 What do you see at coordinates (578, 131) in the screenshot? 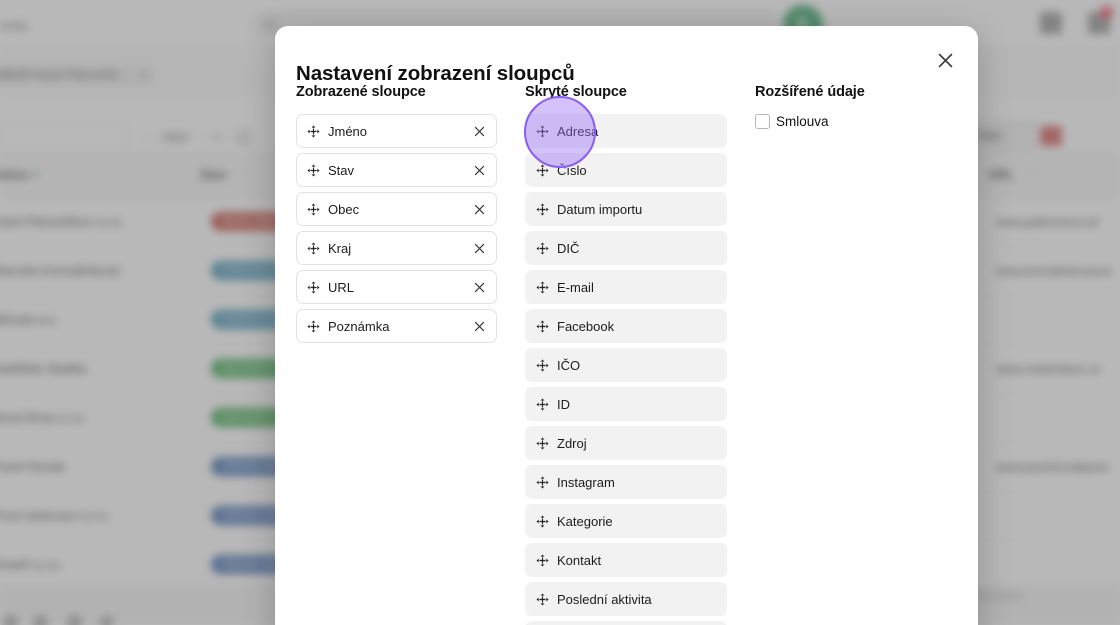
I see `column-item-label: Adresa` at bounding box center [578, 131].